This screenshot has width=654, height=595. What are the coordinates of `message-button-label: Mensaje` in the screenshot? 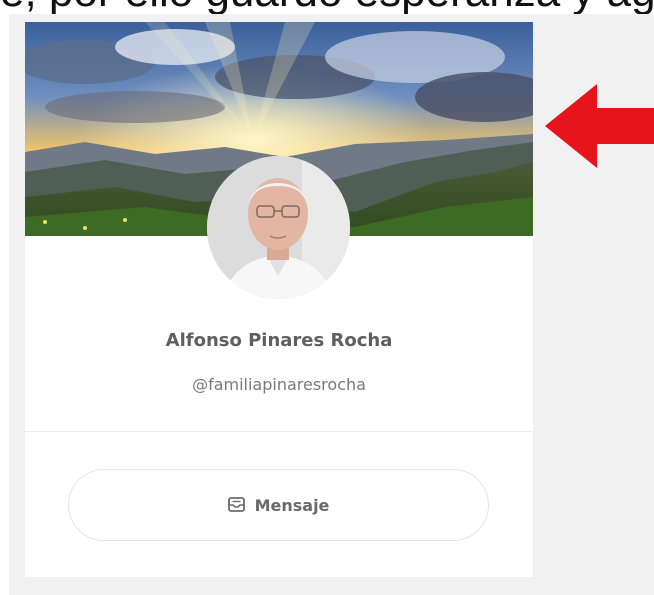 It's located at (292, 505).